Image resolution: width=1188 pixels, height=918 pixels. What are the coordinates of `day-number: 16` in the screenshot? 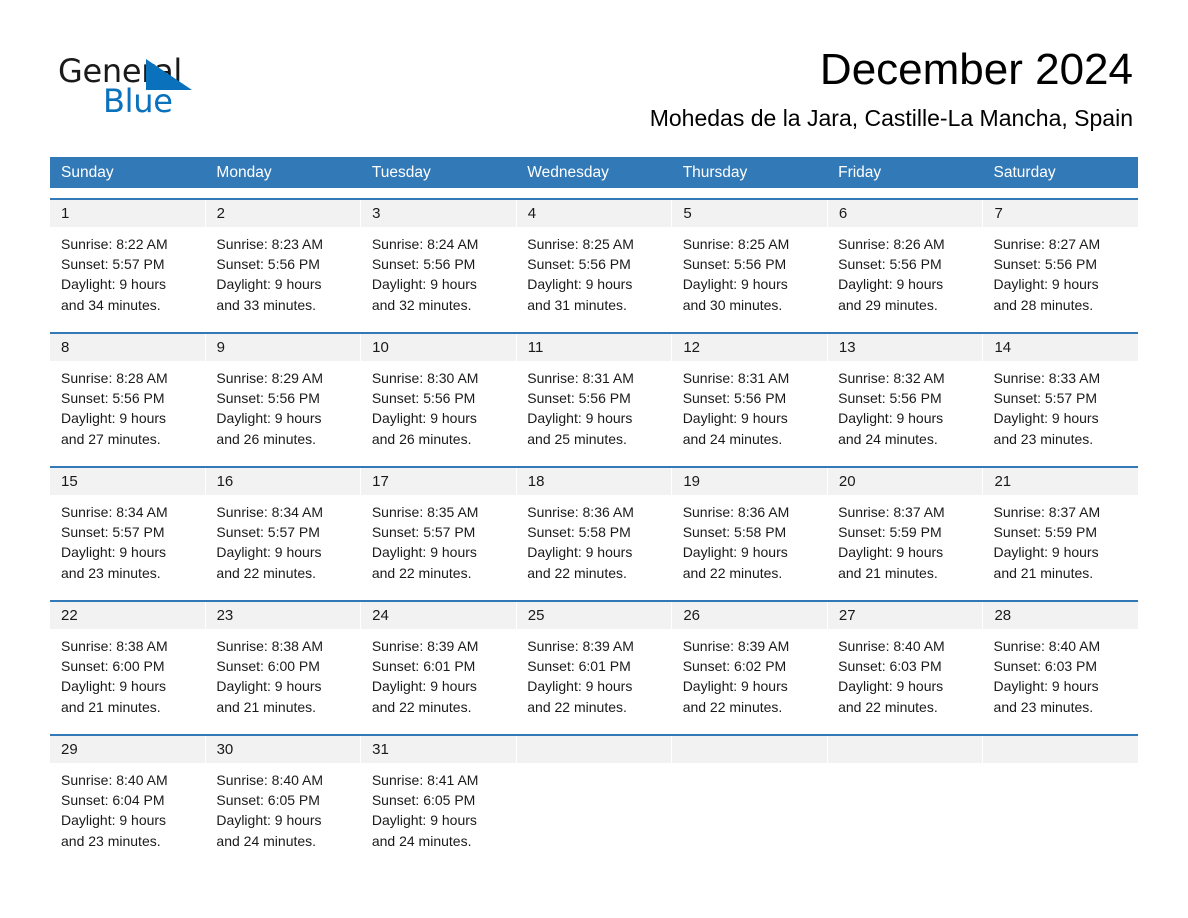 It's located at (284, 481).